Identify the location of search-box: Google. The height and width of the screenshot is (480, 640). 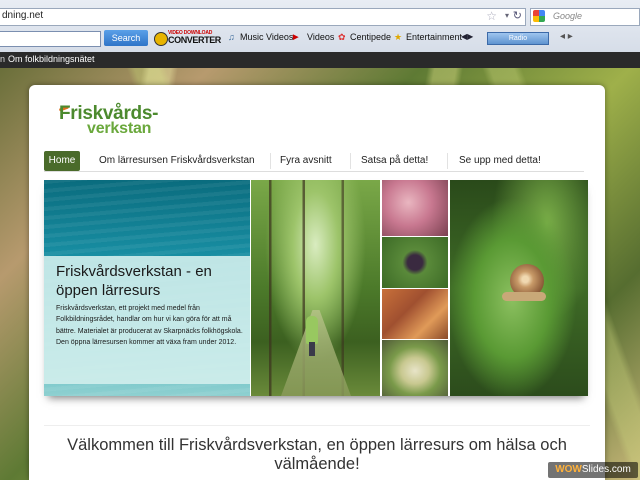
(585, 17).